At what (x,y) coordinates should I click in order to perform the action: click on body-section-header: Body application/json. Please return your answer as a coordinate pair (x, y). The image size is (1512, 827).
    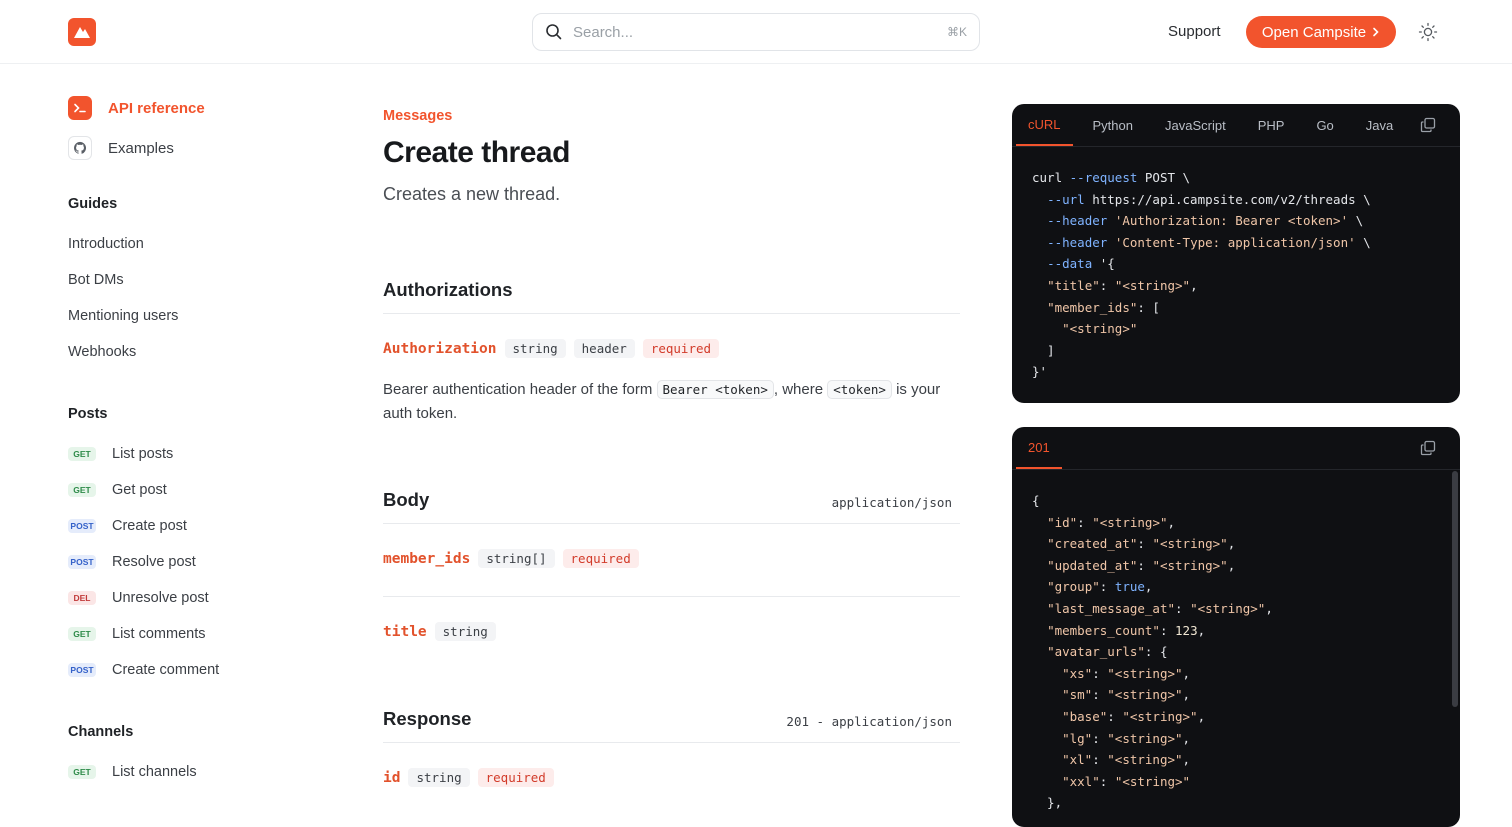
    Looking at the image, I should click on (671, 506).